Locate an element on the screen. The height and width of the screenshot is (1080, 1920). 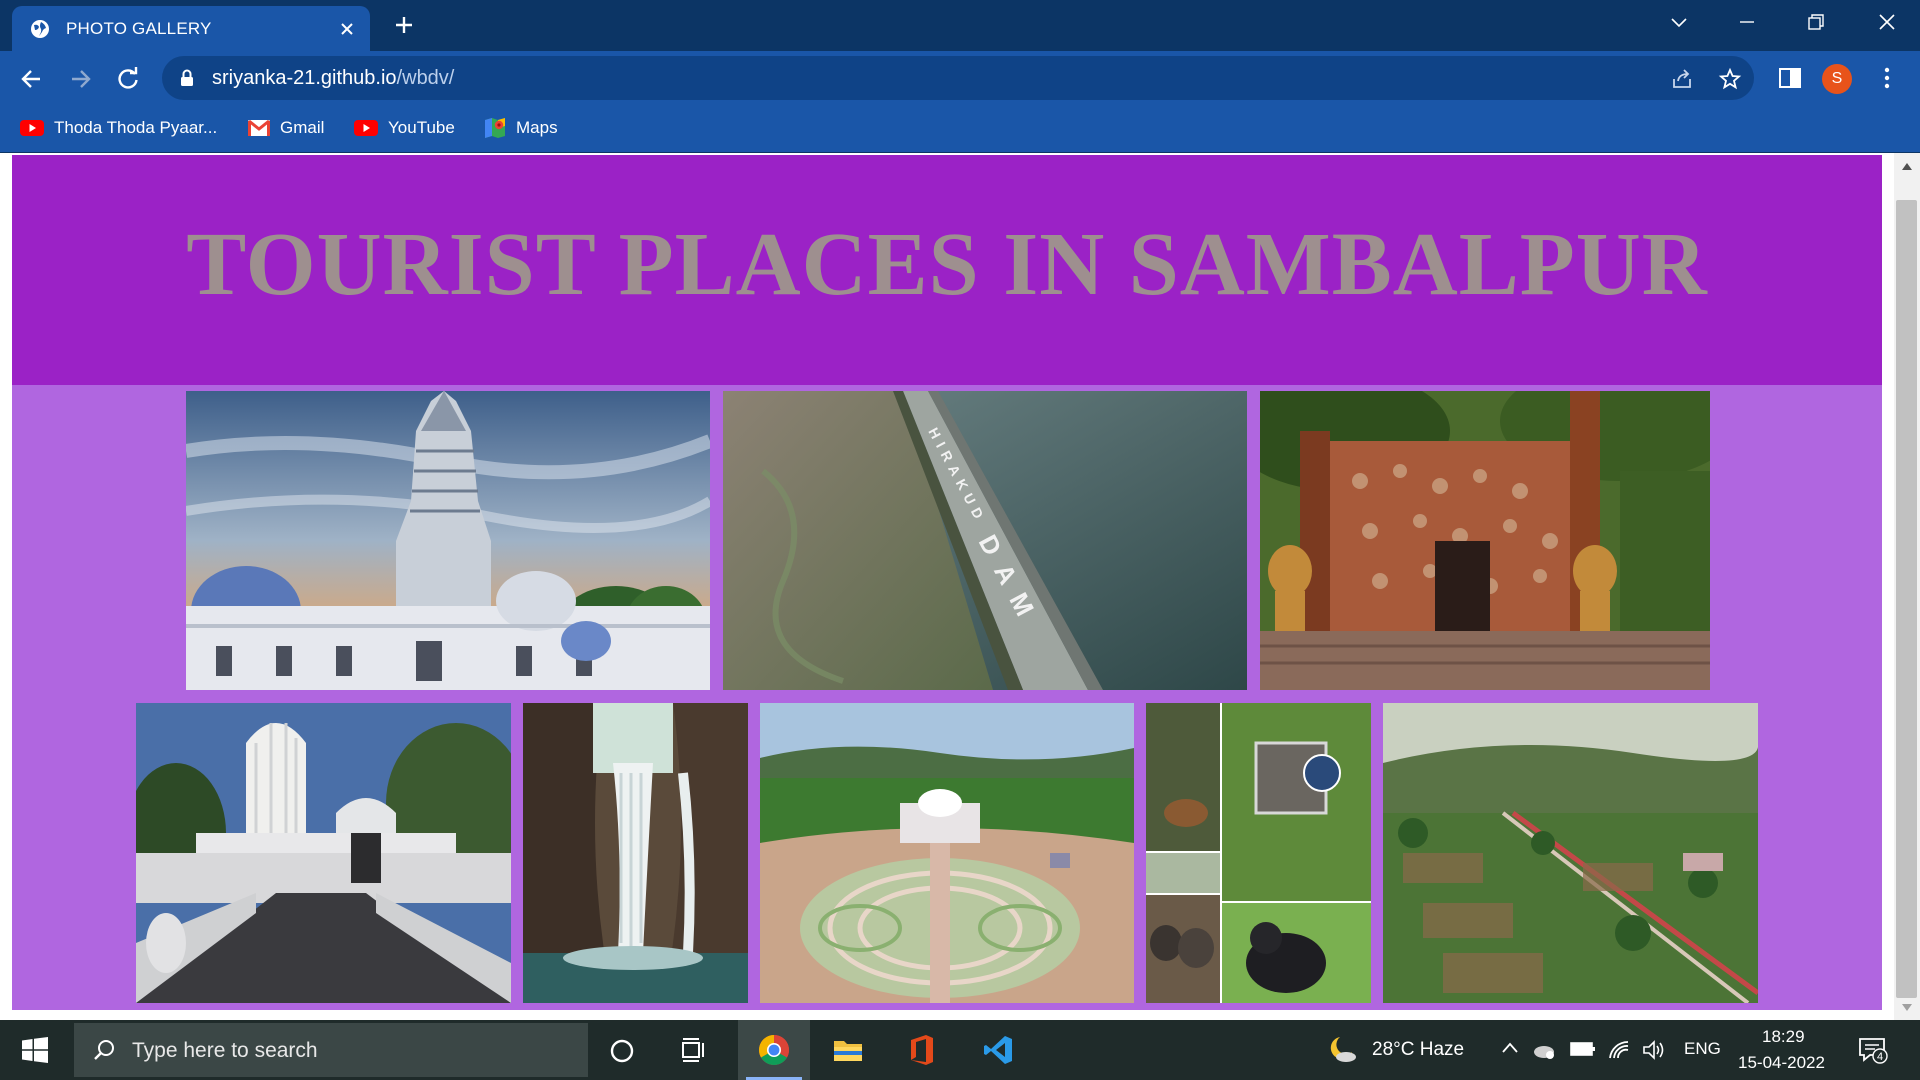
waterfall-photo is located at coordinates (635, 853).